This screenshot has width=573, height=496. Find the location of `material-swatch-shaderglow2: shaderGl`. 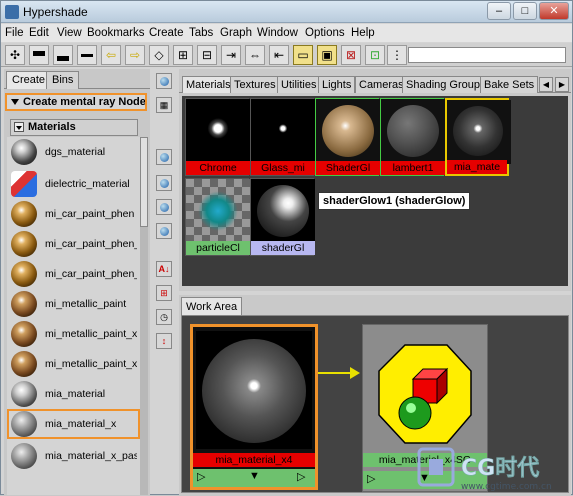

material-swatch-shaderglow2: shaderGl is located at coordinates (282, 217).